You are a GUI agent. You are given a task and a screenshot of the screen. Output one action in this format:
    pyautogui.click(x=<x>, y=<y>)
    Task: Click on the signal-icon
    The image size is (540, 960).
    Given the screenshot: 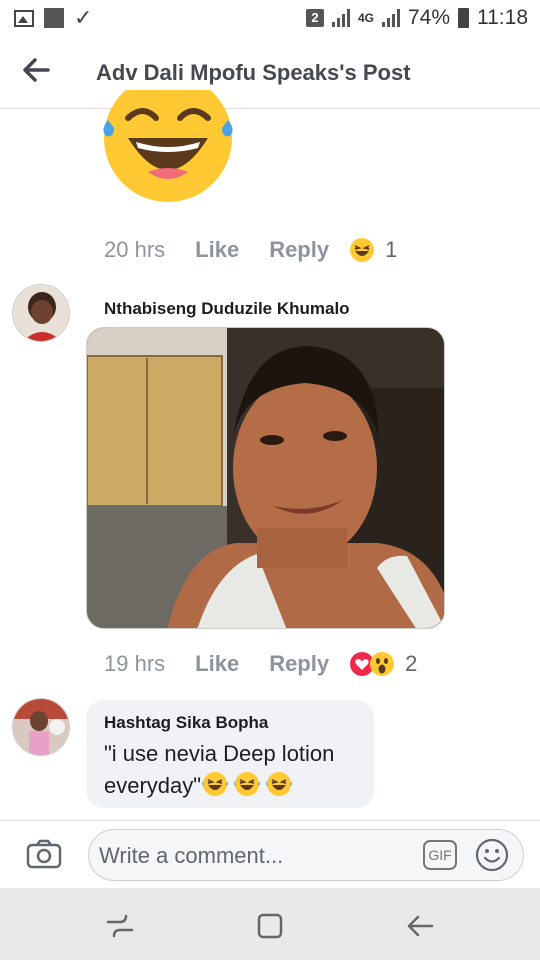 What is the action you would take?
    pyautogui.click(x=340, y=18)
    